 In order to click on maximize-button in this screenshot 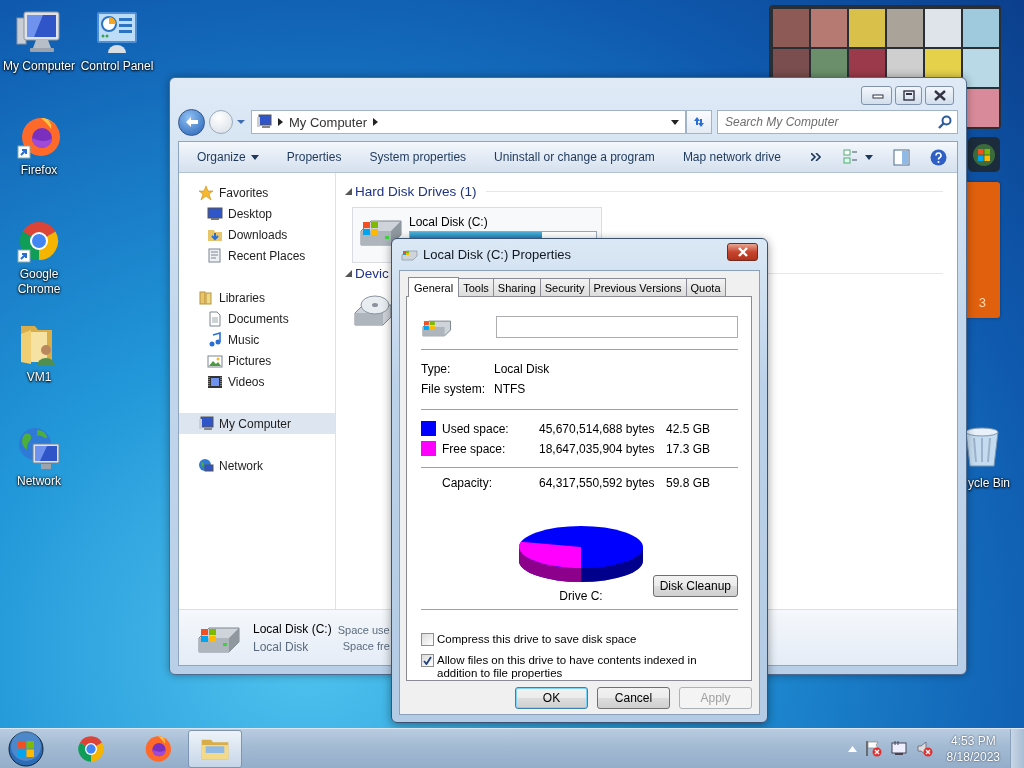, I will do `click(908, 95)`.